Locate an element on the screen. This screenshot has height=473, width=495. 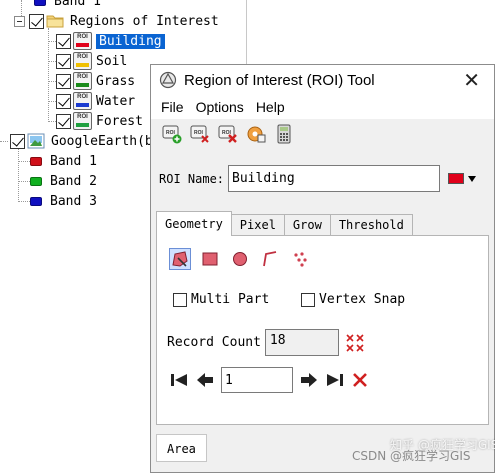
rectangle-tool is located at coordinates (210, 259).